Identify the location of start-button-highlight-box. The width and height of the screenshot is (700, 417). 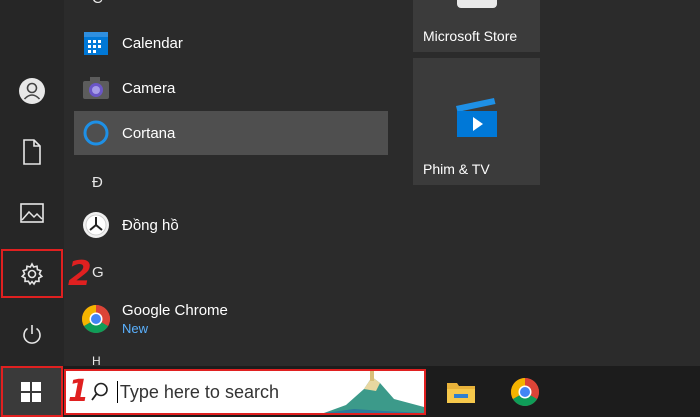
(32, 391).